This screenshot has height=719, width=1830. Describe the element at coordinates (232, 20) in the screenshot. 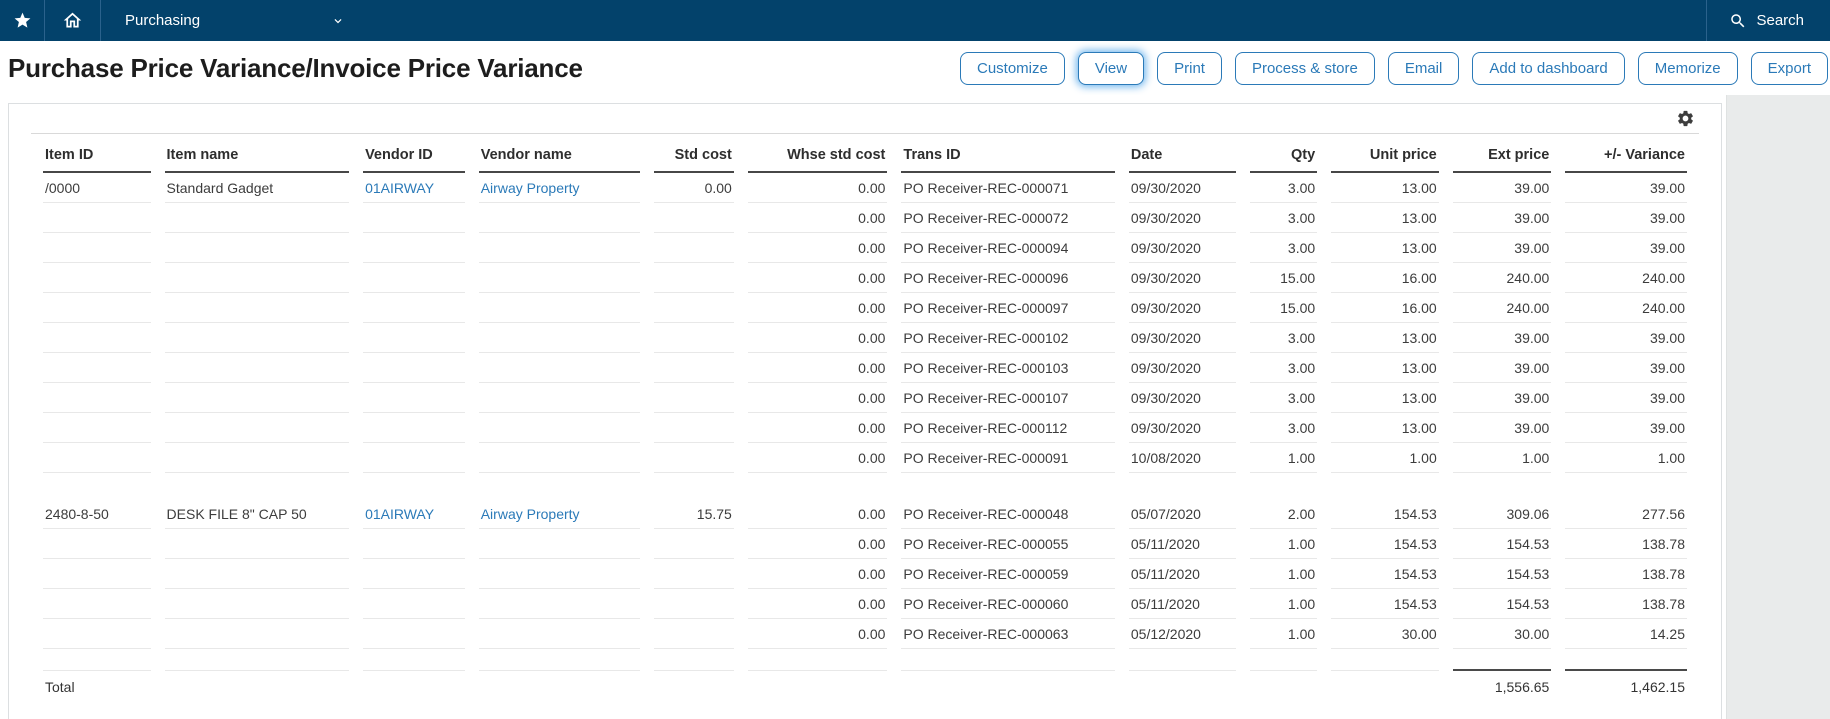

I see `application-menu-purchasing: Purchasing` at that location.